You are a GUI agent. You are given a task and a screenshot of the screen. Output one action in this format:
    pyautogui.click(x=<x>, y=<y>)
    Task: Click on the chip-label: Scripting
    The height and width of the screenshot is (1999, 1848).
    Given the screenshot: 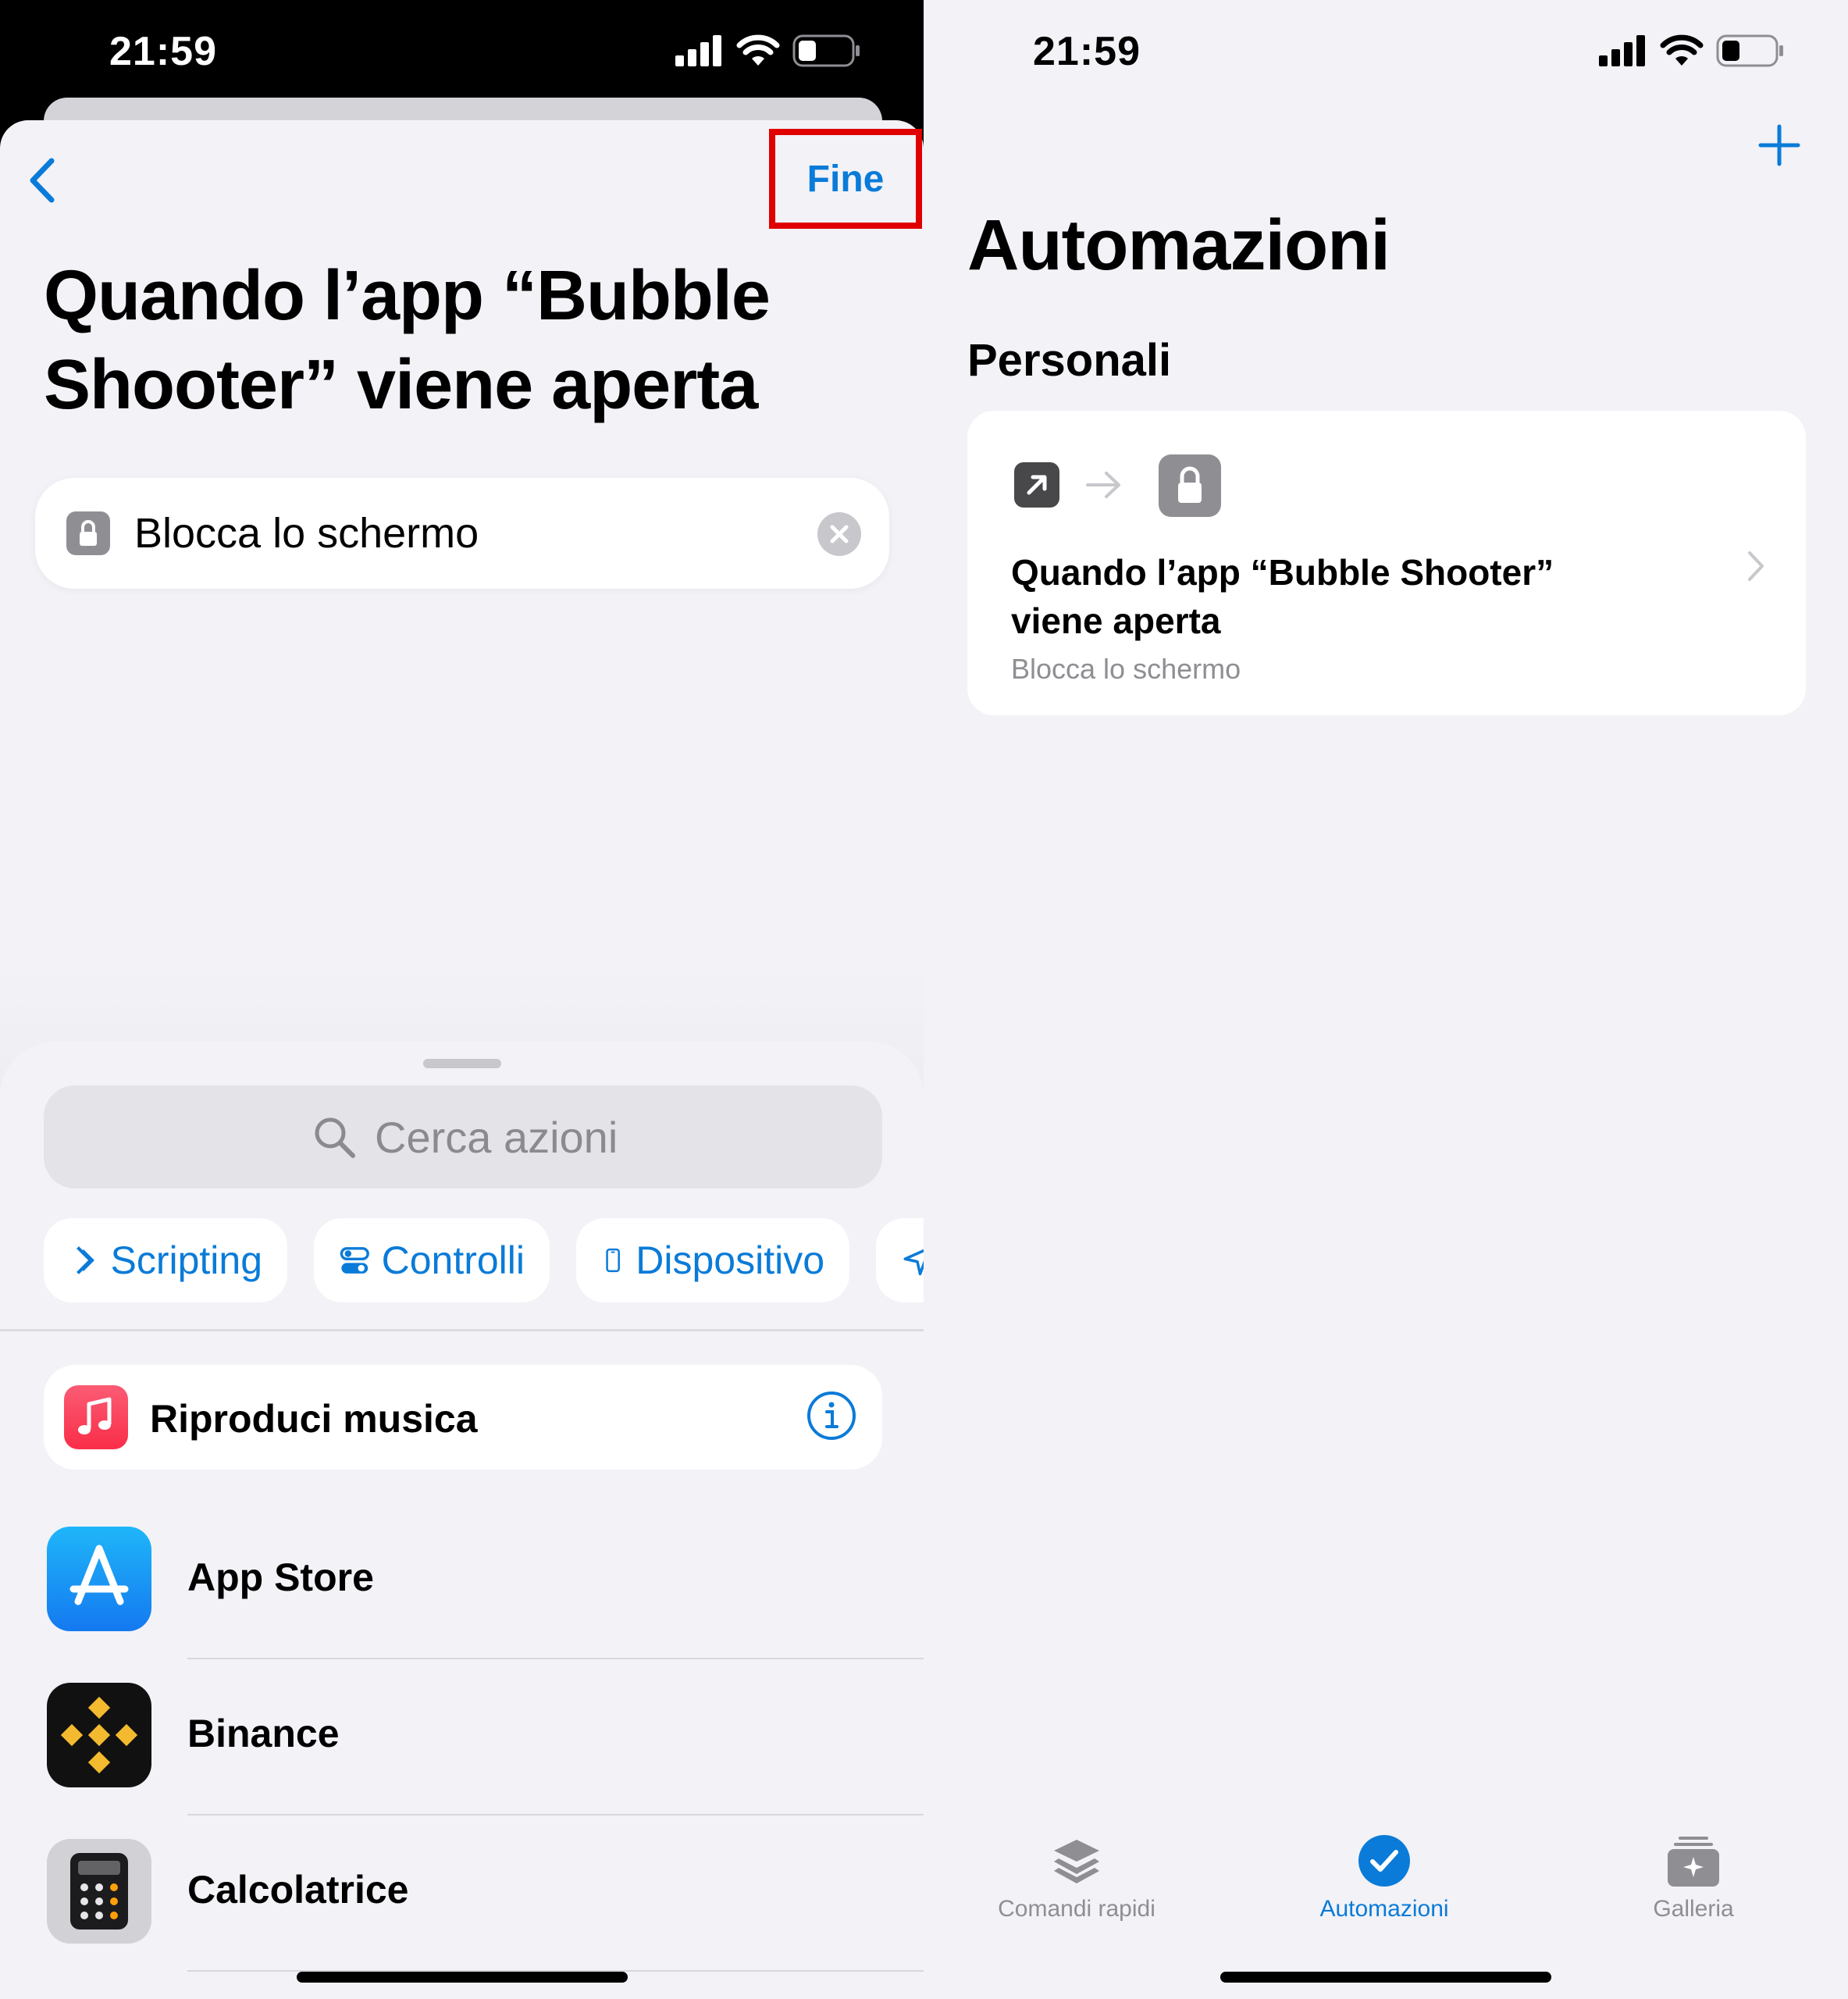 What is the action you would take?
    pyautogui.click(x=186, y=1260)
    